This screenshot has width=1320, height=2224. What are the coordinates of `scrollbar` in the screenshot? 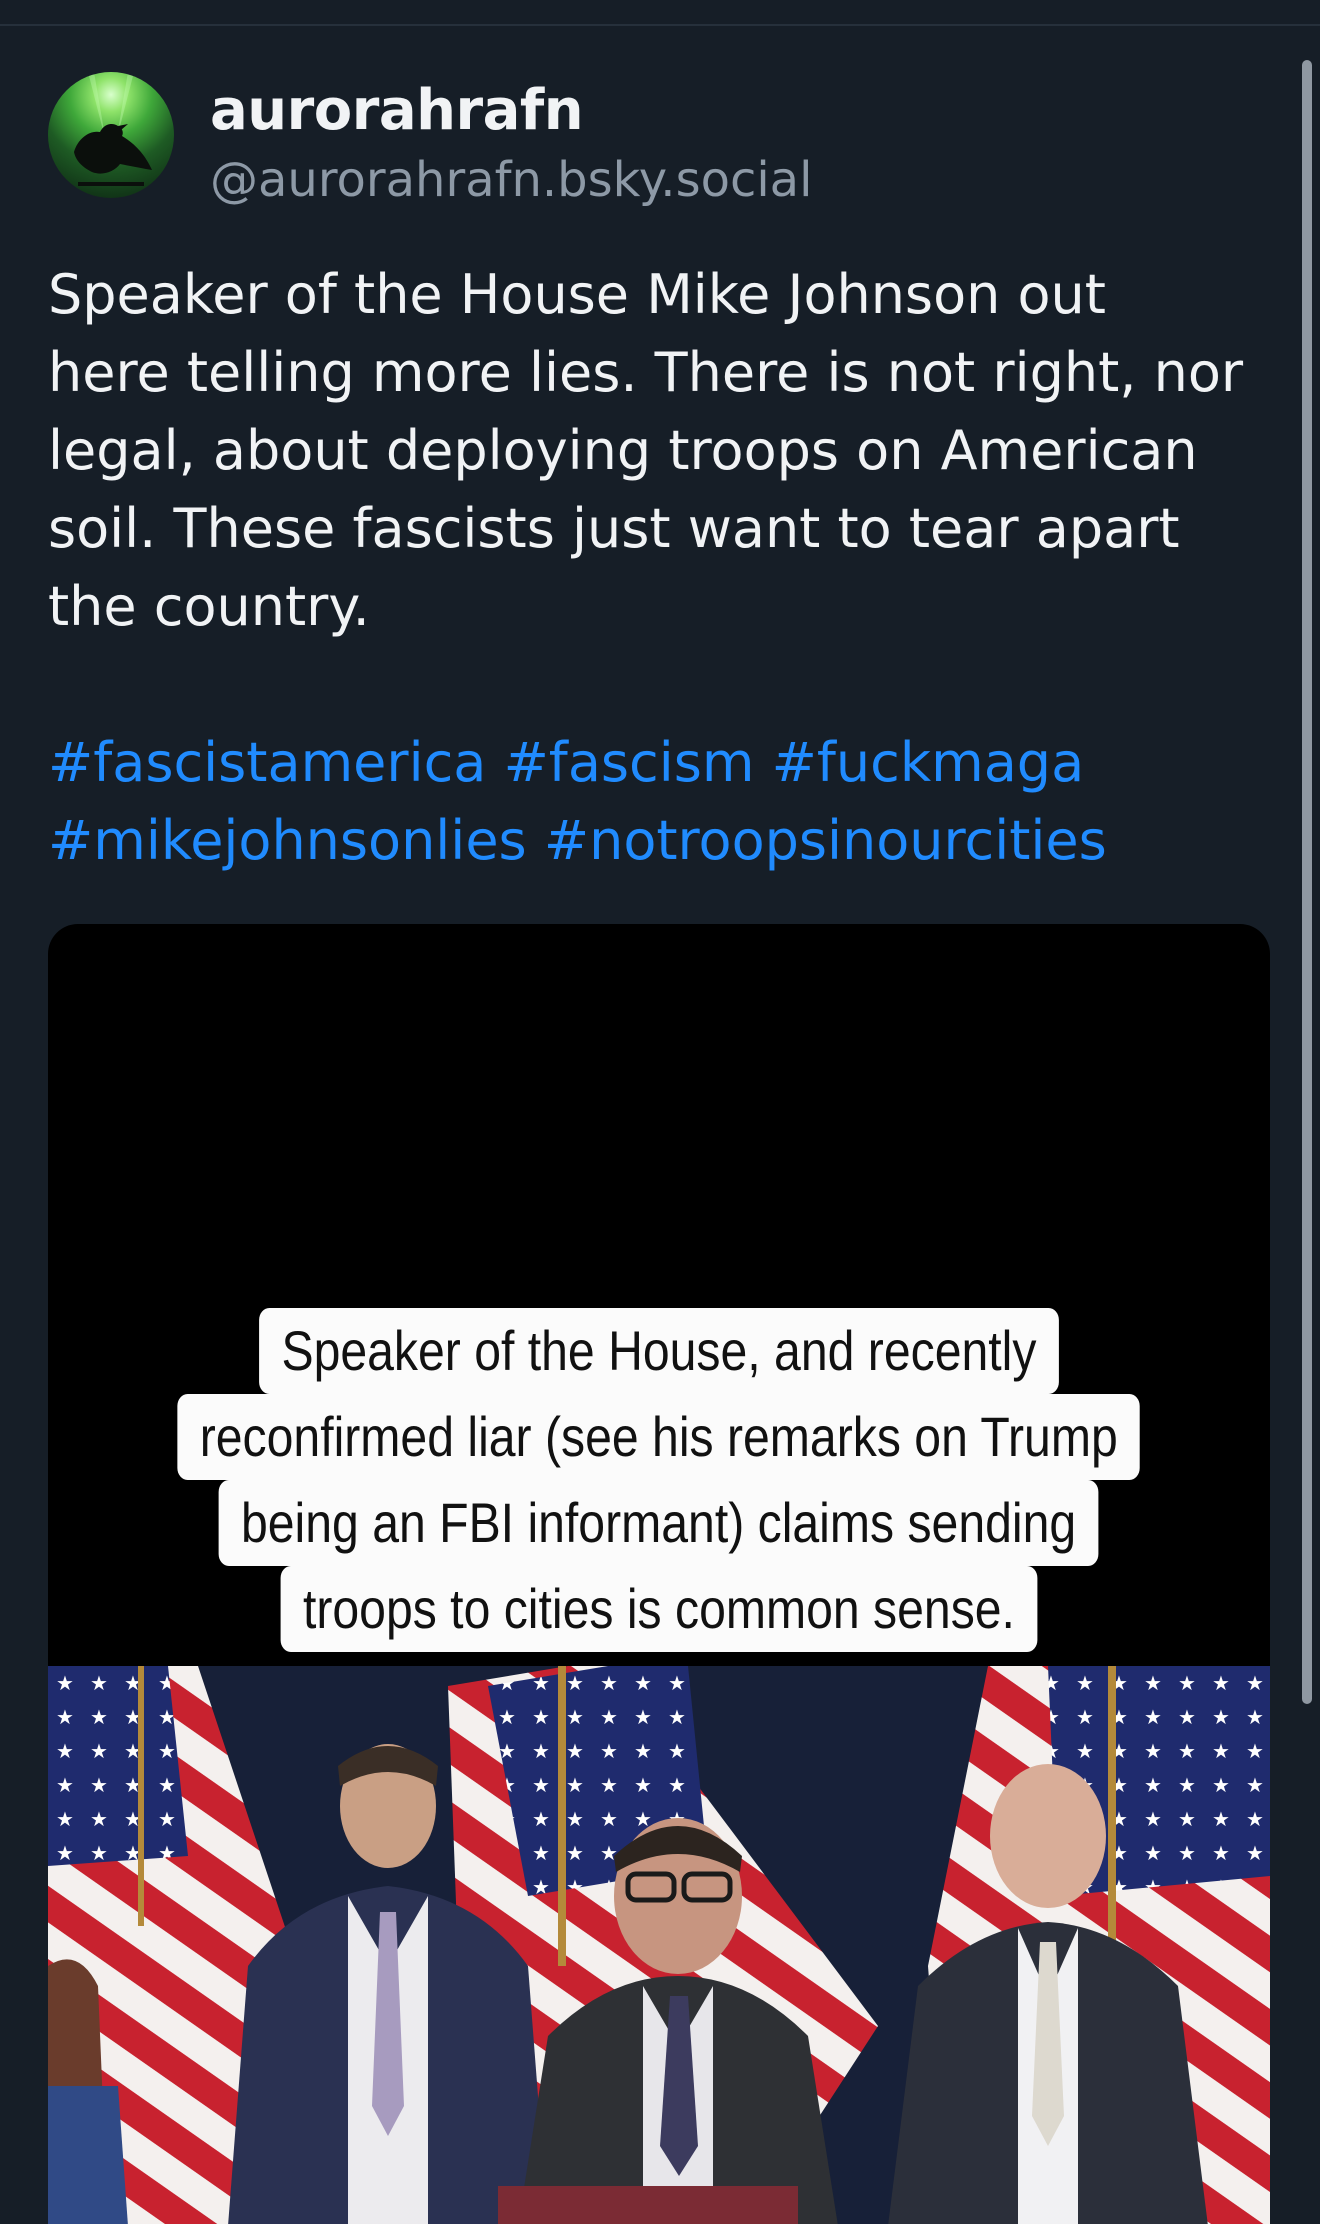 It's located at (1309, 1109).